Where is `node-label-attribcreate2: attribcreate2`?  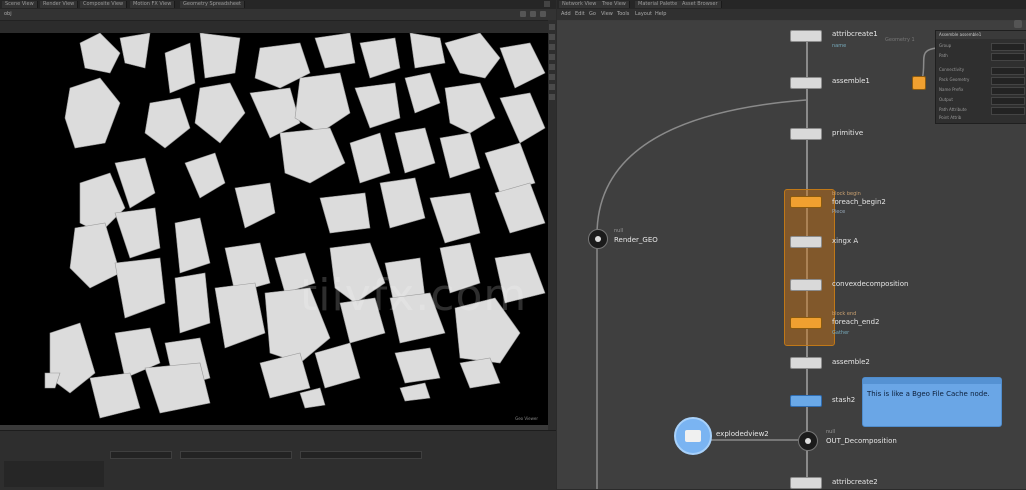 node-label-attribcreate2: attribcreate2 is located at coordinates (855, 482).